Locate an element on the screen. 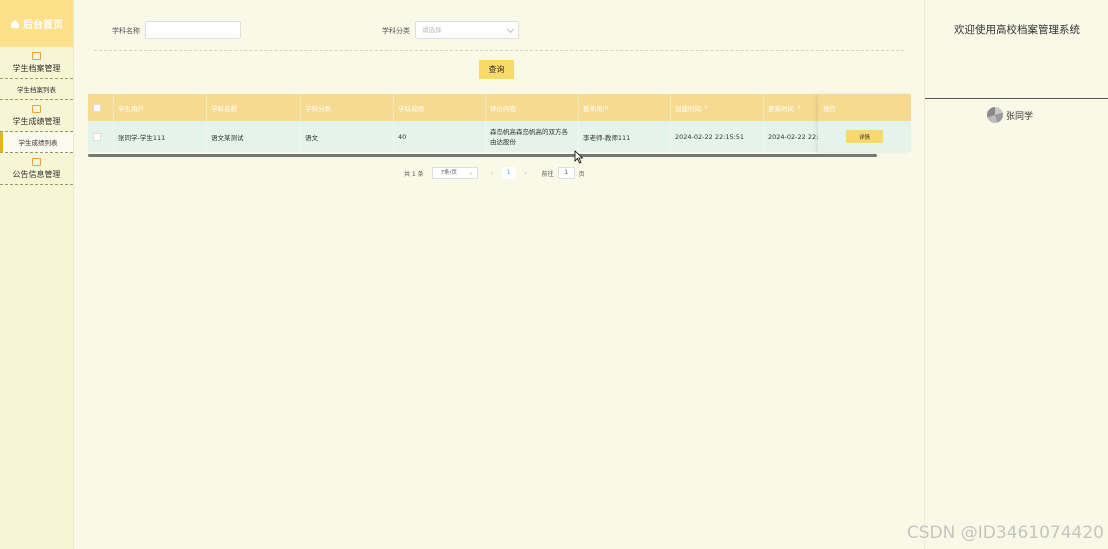 Image resolution: width=1108 pixels, height=549 pixels. sidebar-home: 后台首页 is located at coordinates (36, 23).